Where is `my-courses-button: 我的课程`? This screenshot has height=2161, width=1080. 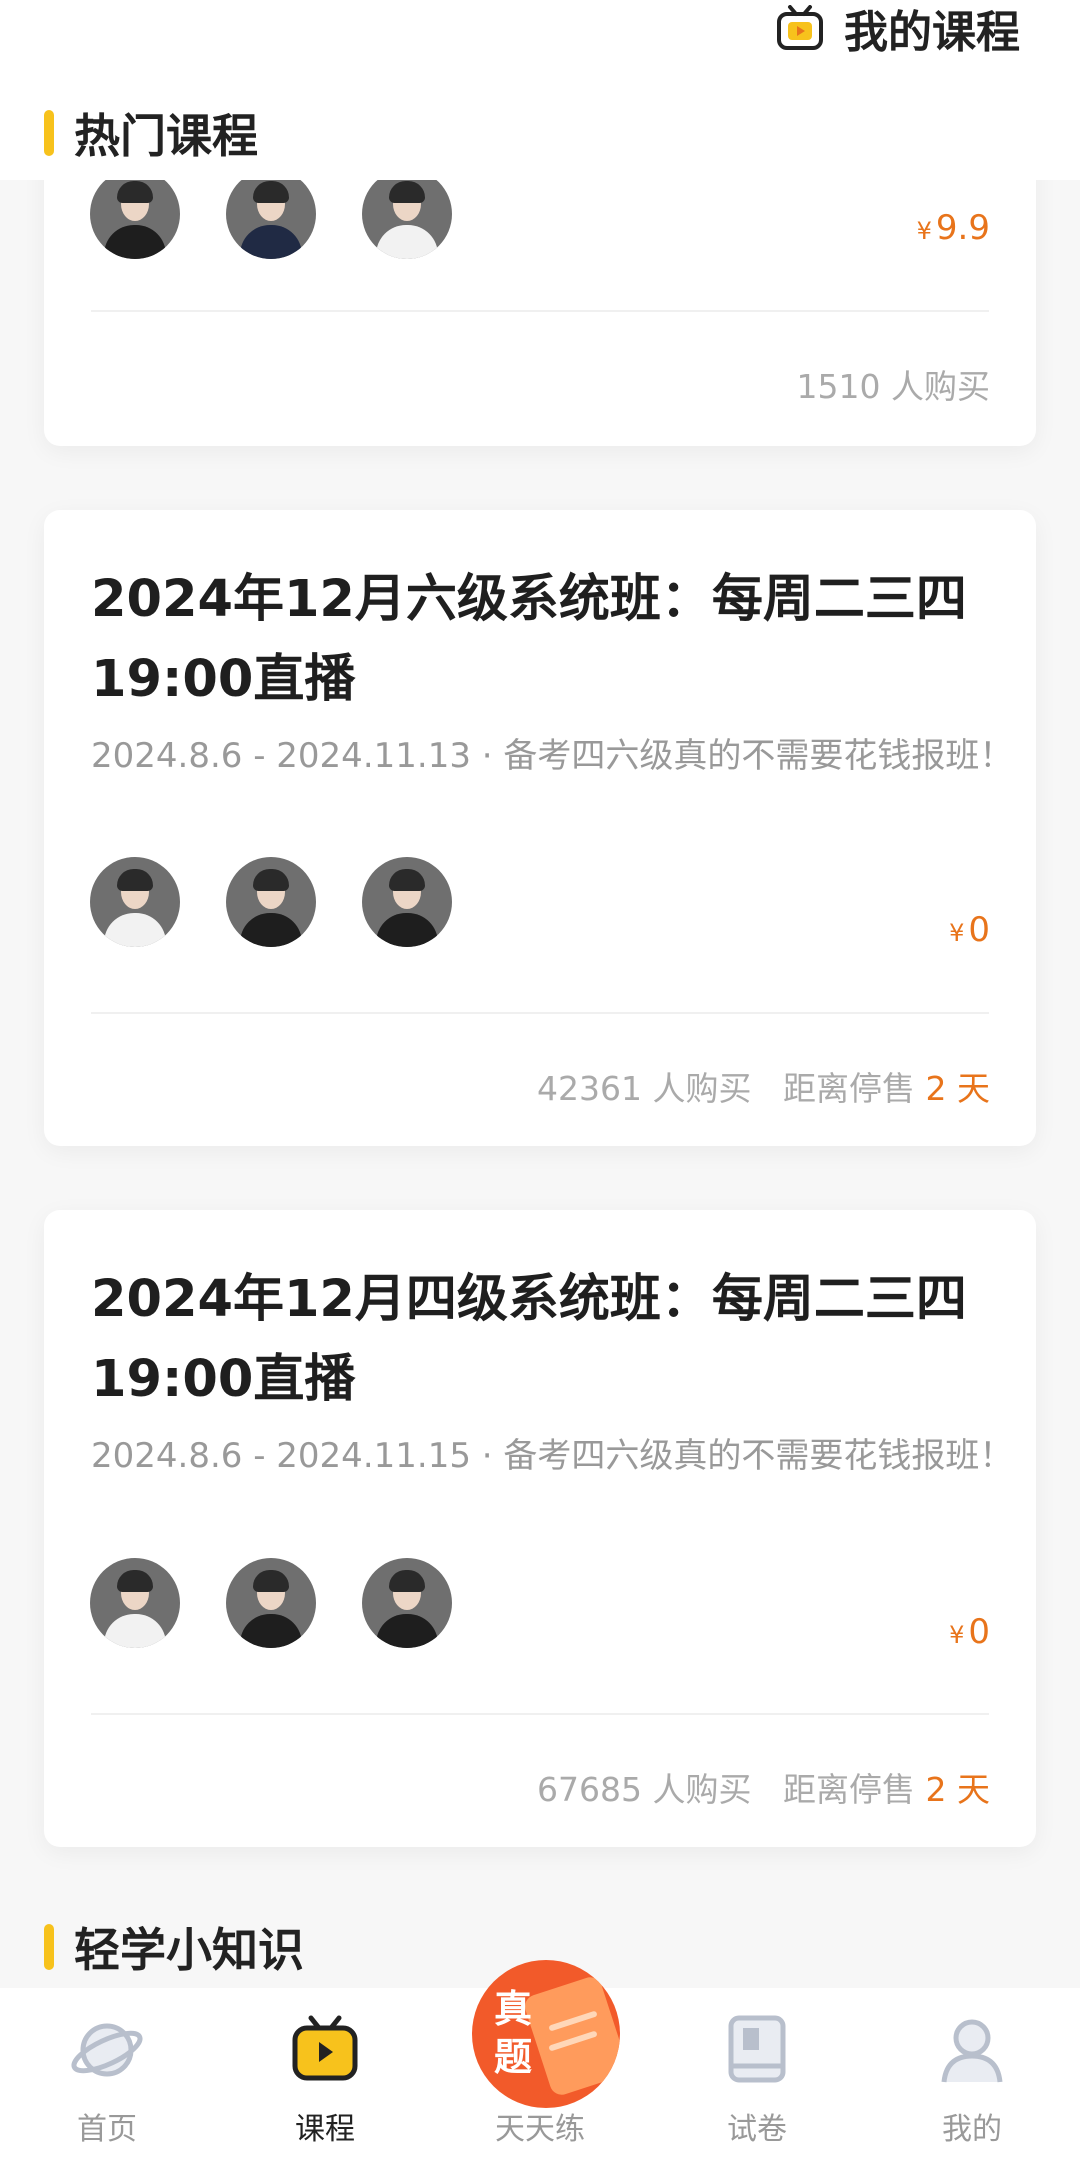
my-courses-button: 我的课程 is located at coordinates (898, 29).